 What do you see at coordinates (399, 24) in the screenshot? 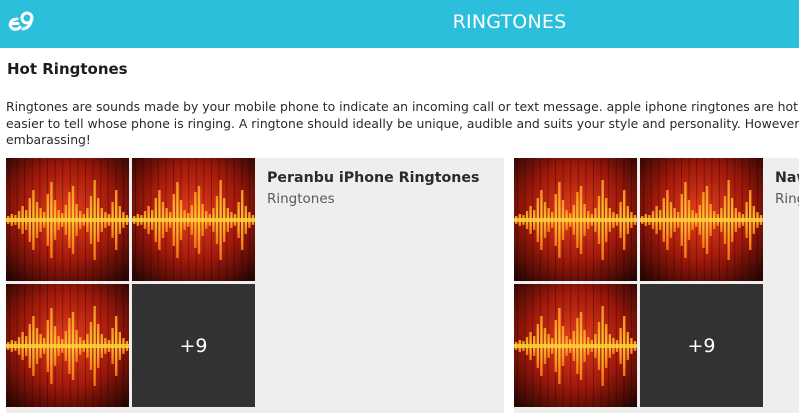
I see `app-header: RINGTONES` at bounding box center [399, 24].